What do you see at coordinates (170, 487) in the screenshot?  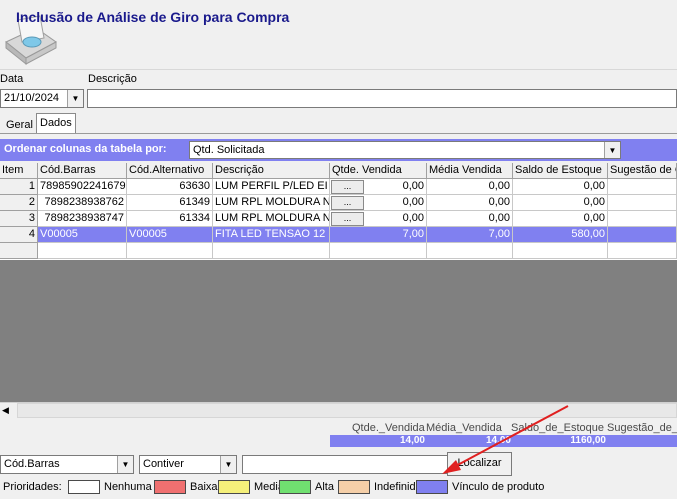 I see `priority-swatch-baixa` at bounding box center [170, 487].